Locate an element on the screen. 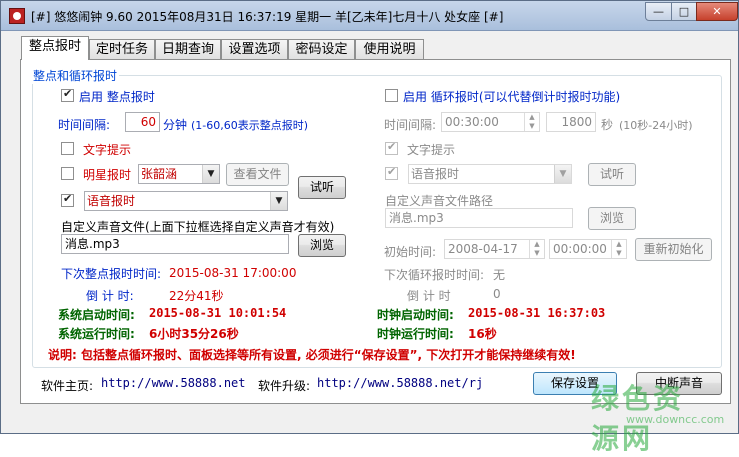  tab-instructions: 使用说明 is located at coordinates (389, 49).